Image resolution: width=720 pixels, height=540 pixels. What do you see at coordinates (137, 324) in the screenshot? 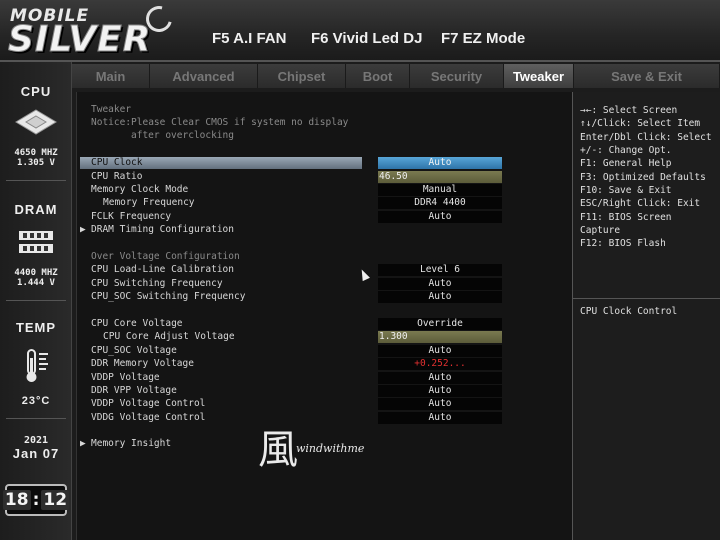
I see `setting-cpu-core-voltage-label: CPU Core Voltage` at bounding box center [137, 324].